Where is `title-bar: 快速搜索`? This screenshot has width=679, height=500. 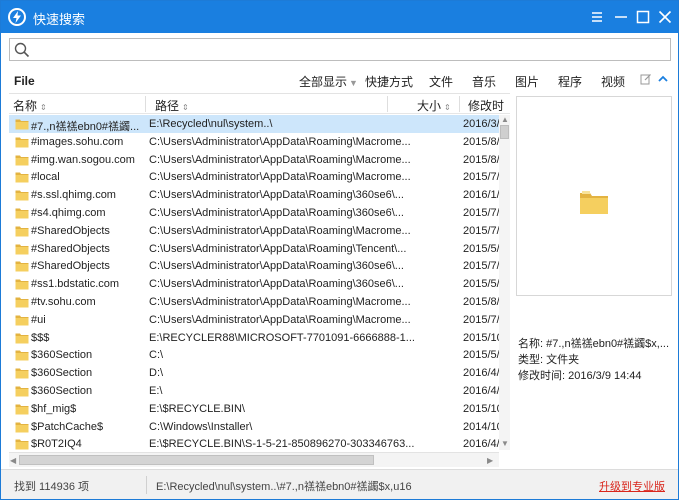 title-bar: 快速搜索 is located at coordinates (339, 17).